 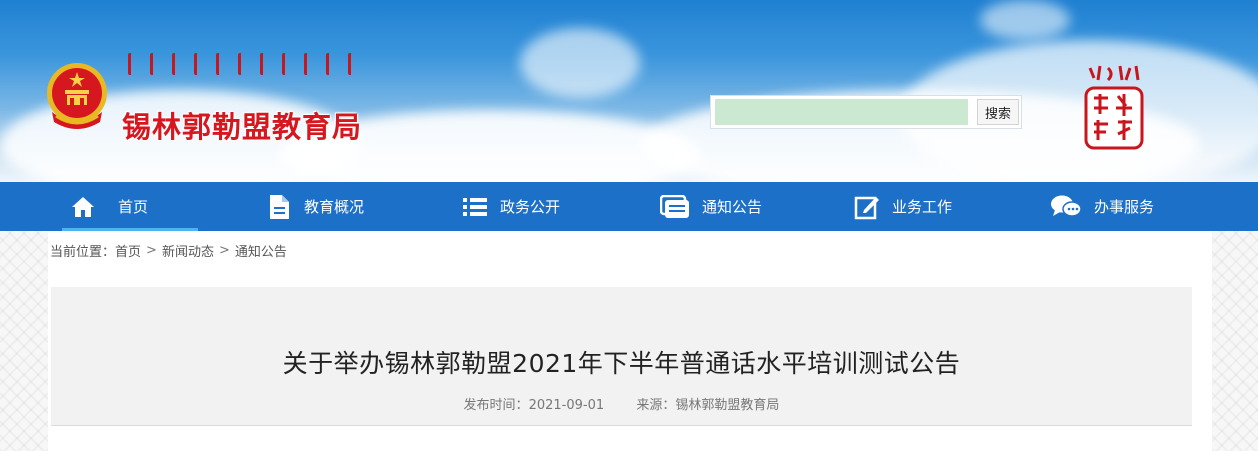 I want to click on search-box: 搜索, so click(x=866, y=112).